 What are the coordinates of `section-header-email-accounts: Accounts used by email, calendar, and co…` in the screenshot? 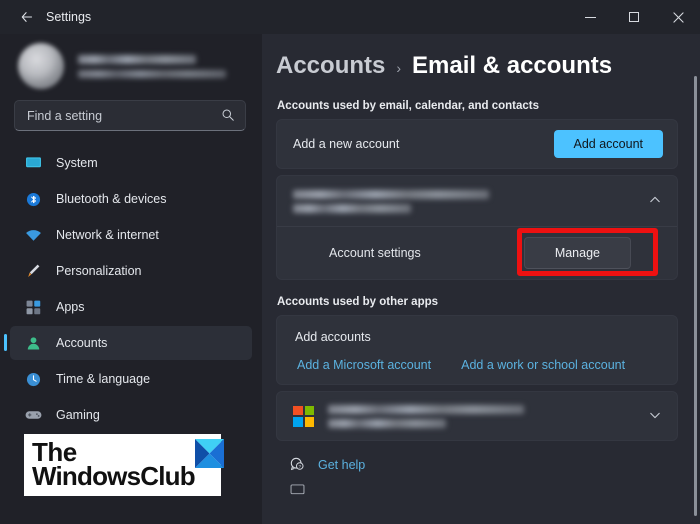 It's located at (408, 106).